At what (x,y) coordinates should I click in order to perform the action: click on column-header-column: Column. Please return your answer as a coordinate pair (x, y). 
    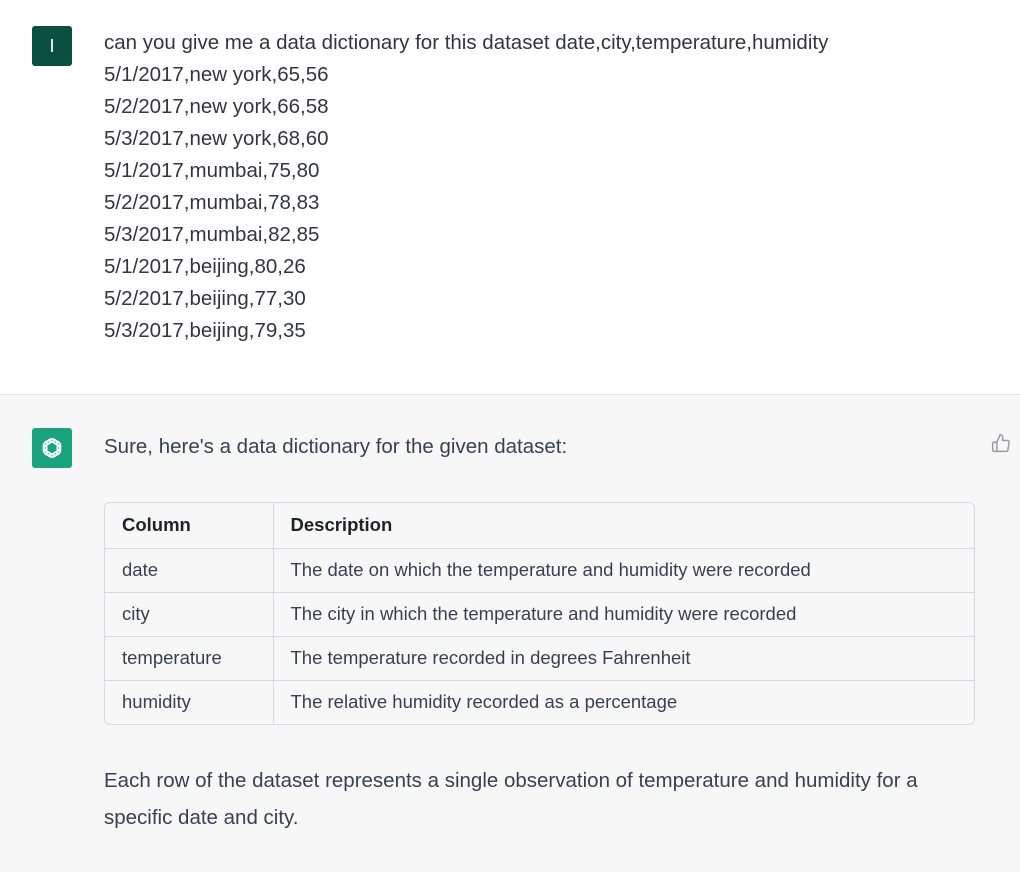
    Looking at the image, I should click on (189, 526).